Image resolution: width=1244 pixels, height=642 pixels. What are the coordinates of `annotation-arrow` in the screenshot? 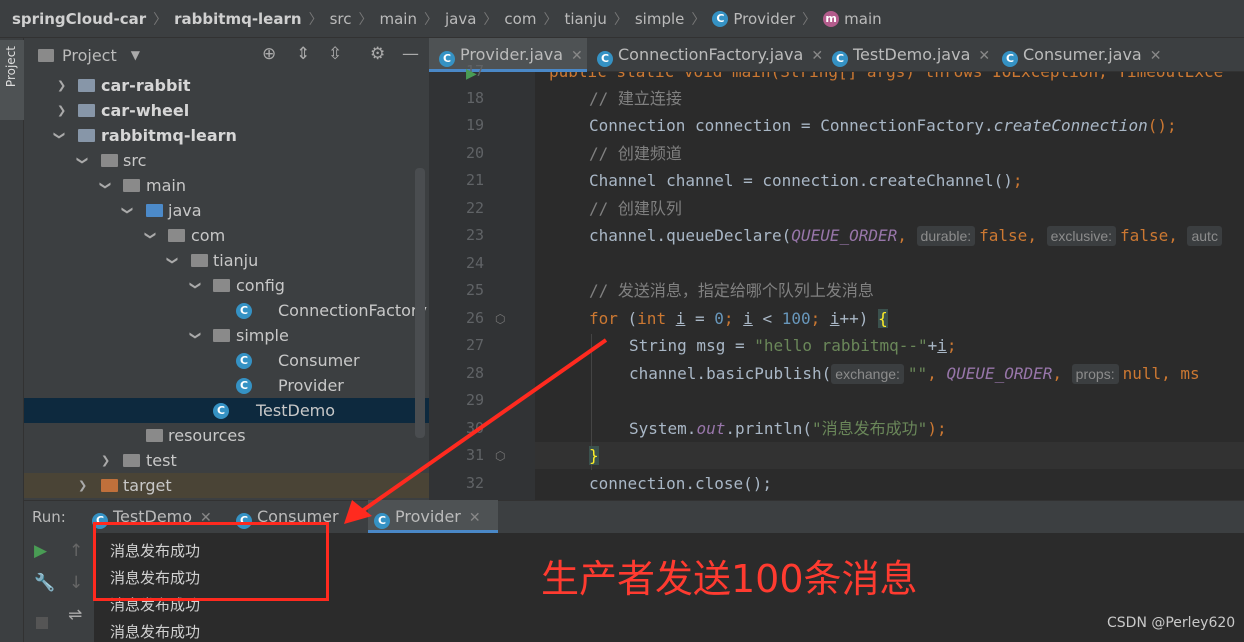 It's located at (476, 431).